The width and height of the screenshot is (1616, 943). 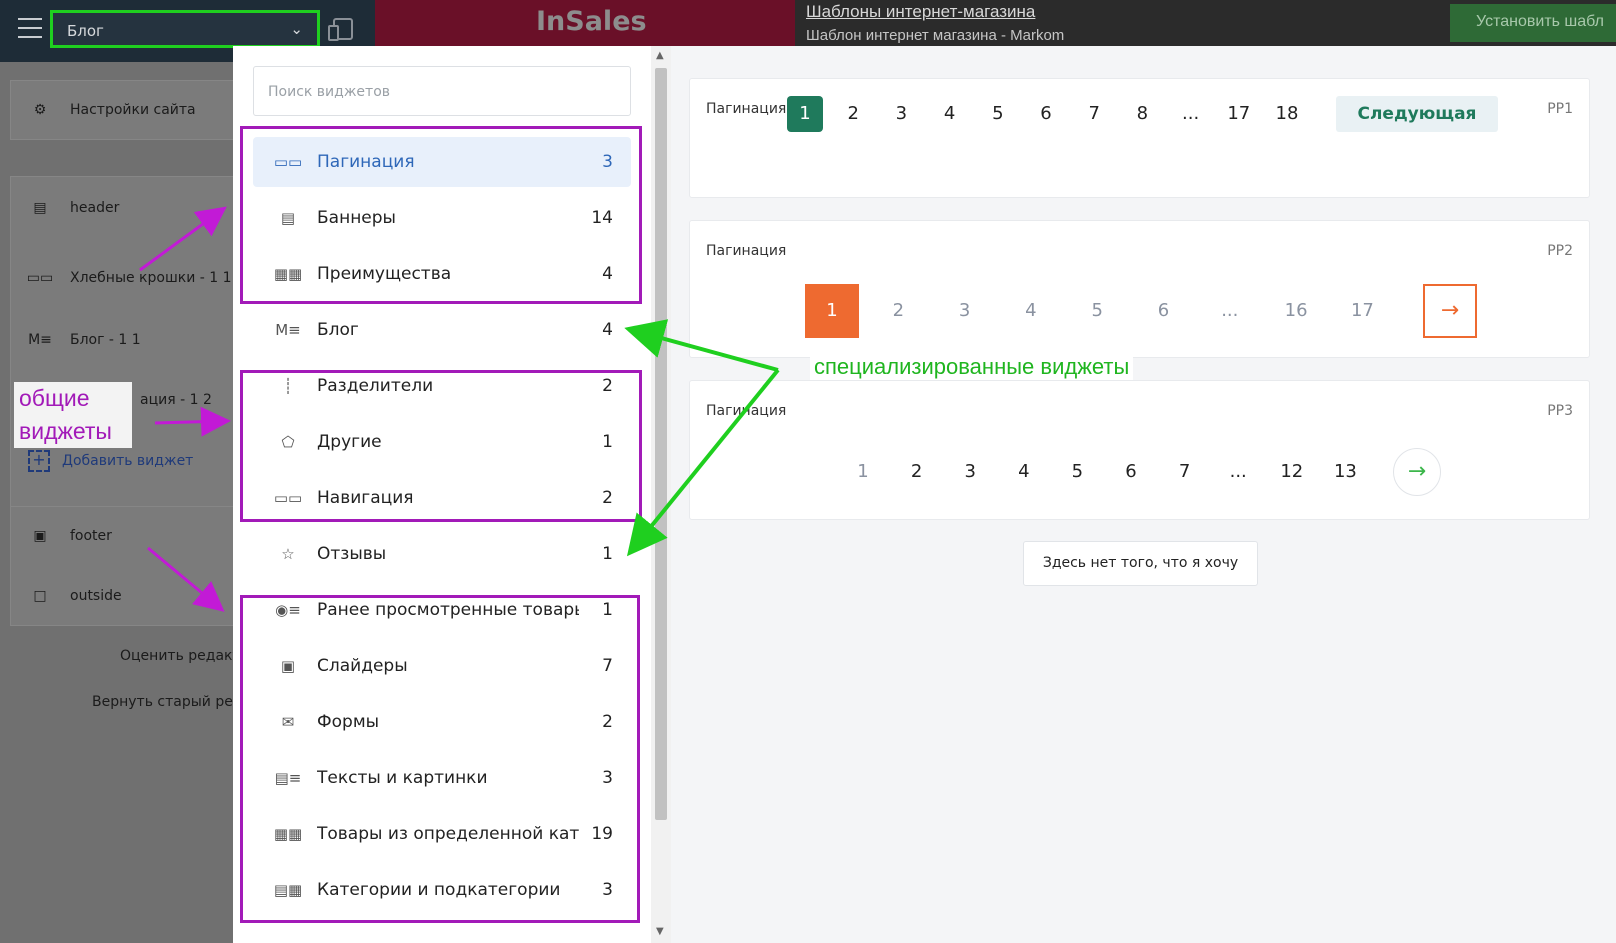 I want to click on insales-logo: InSales, so click(x=591, y=21).